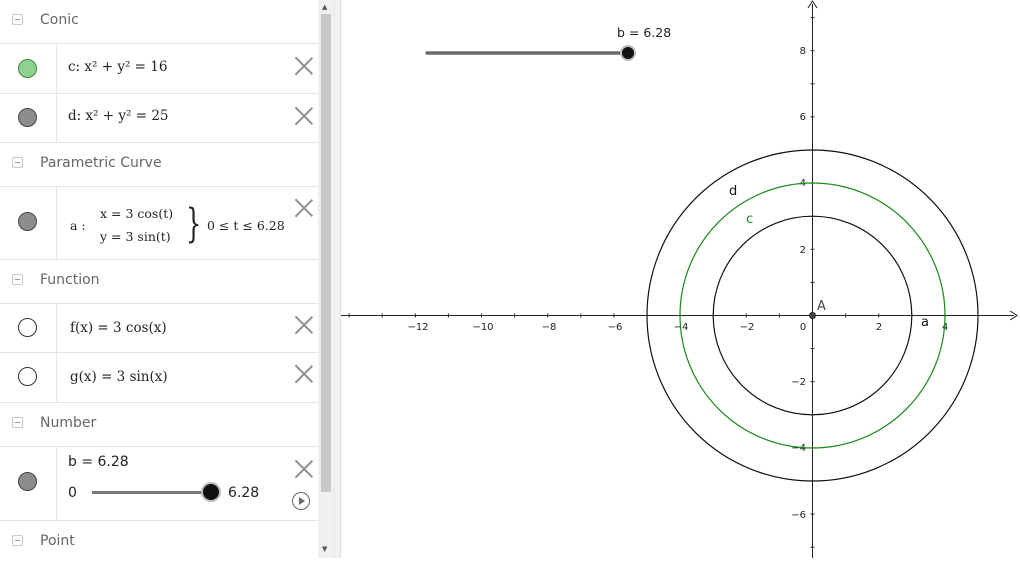  I want to click on scrollbar-thumb, so click(326, 253).